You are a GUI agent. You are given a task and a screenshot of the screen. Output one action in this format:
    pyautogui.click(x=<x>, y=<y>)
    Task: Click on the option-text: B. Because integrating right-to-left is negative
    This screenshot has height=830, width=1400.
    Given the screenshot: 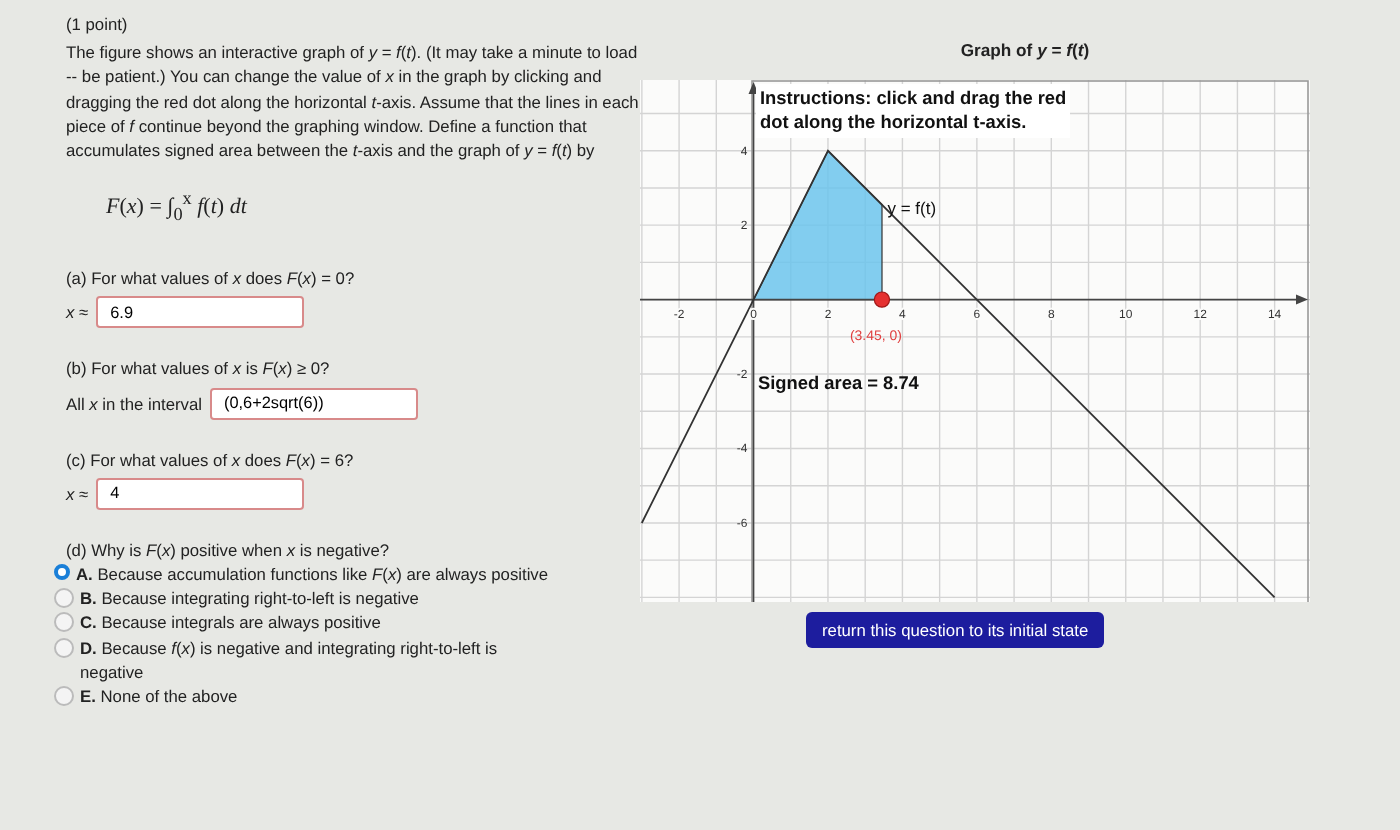 What is the action you would take?
    pyautogui.click(x=320, y=598)
    